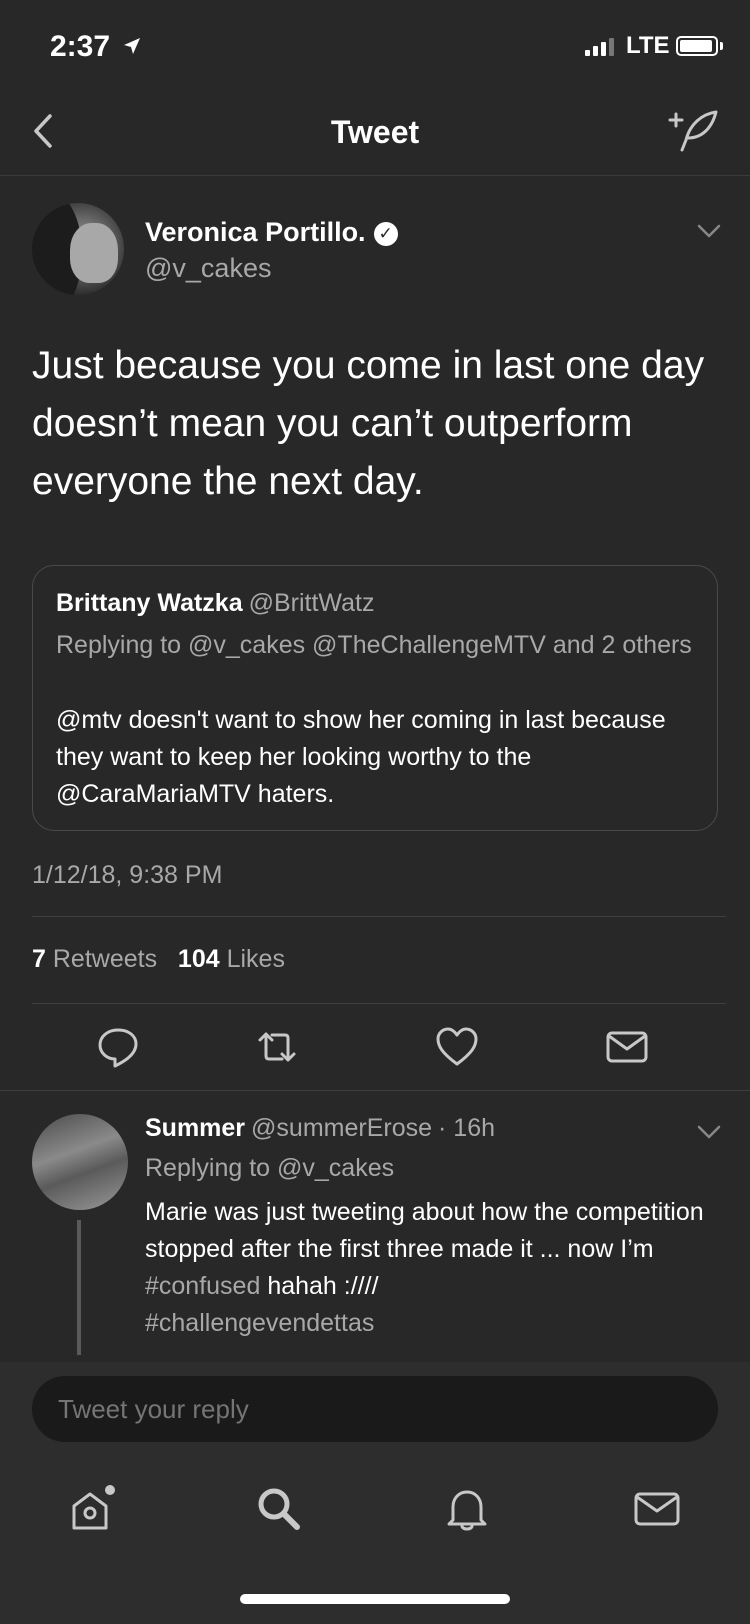 The width and height of the screenshot is (750, 1624). I want to click on retweets-label: Retweets, so click(105, 959).